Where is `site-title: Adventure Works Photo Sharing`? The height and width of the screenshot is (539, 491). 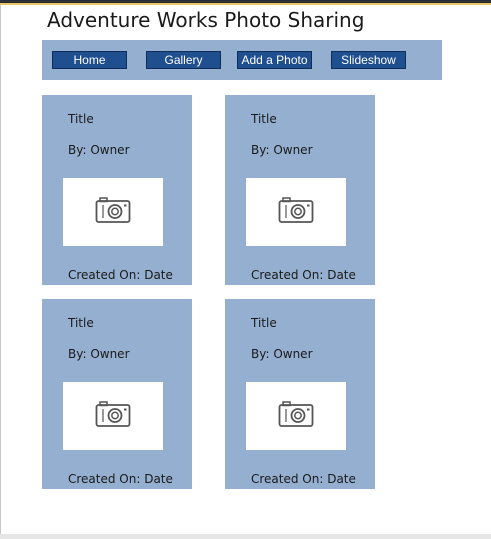
site-title: Adventure Works Photo Sharing is located at coordinates (206, 20).